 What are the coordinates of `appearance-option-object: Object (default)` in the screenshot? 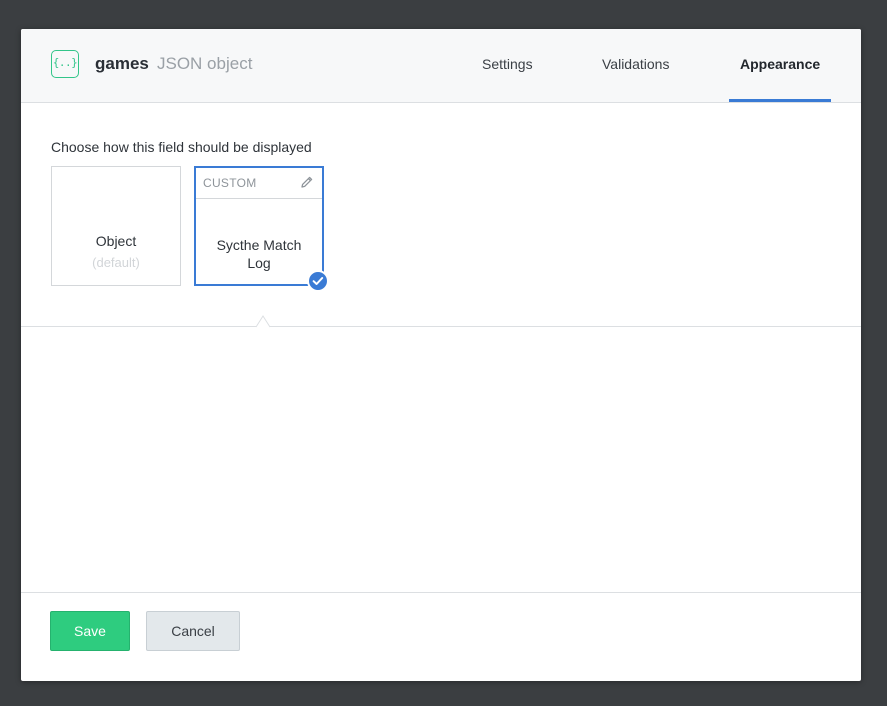 It's located at (116, 226).